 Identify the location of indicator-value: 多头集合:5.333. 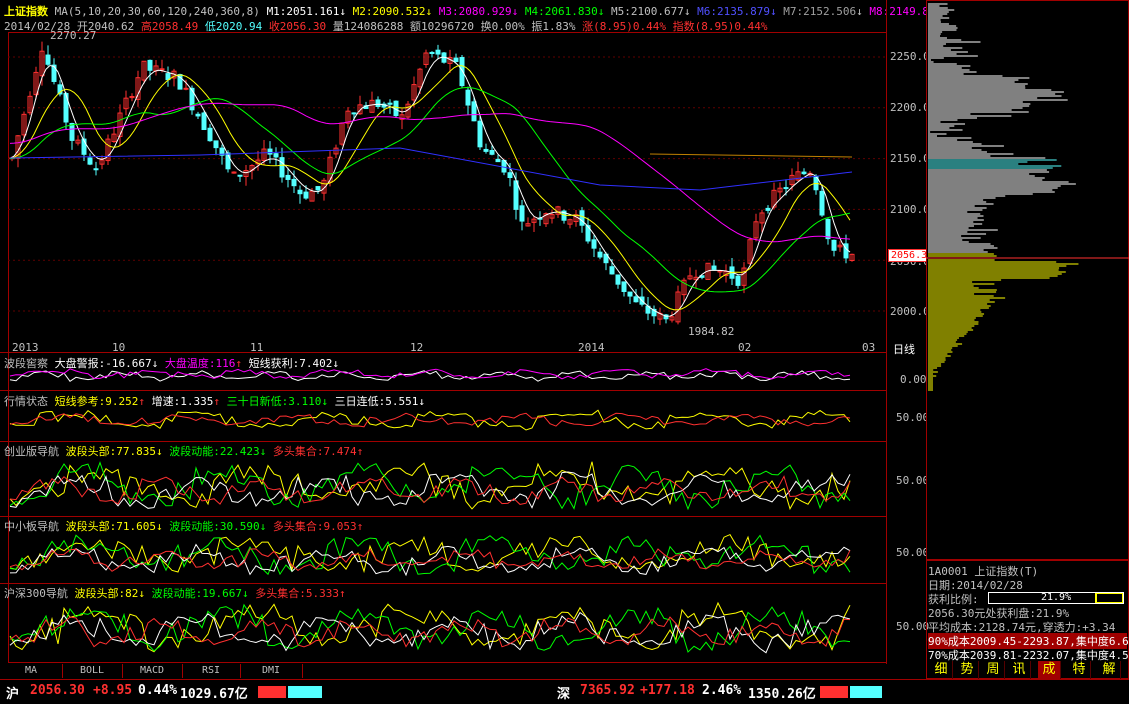
(297, 593).